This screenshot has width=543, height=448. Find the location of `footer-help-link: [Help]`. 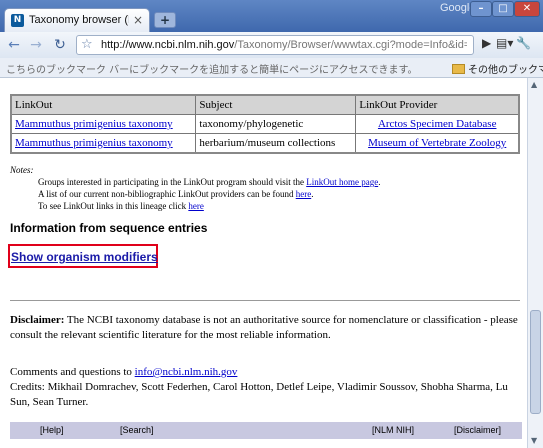

footer-help-link: [Help] is located at coordinates (52, 430).